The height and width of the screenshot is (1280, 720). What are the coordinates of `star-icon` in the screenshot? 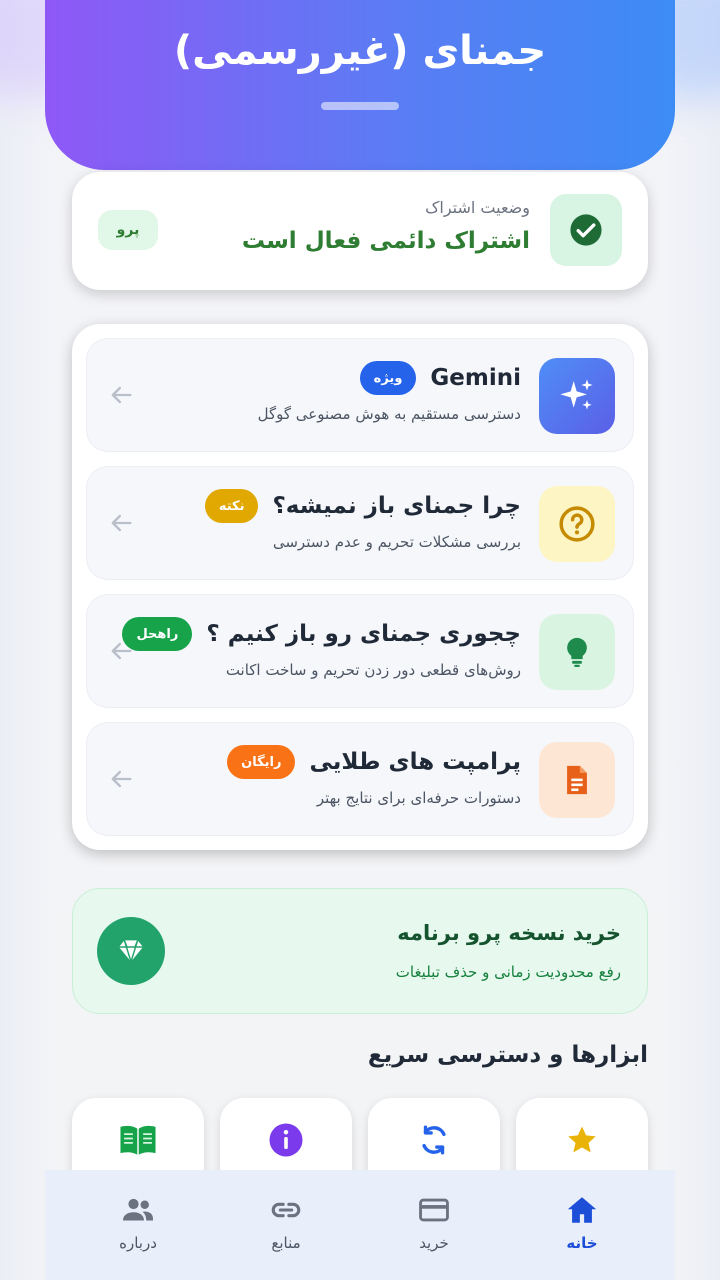 It's located at (582, 1140).